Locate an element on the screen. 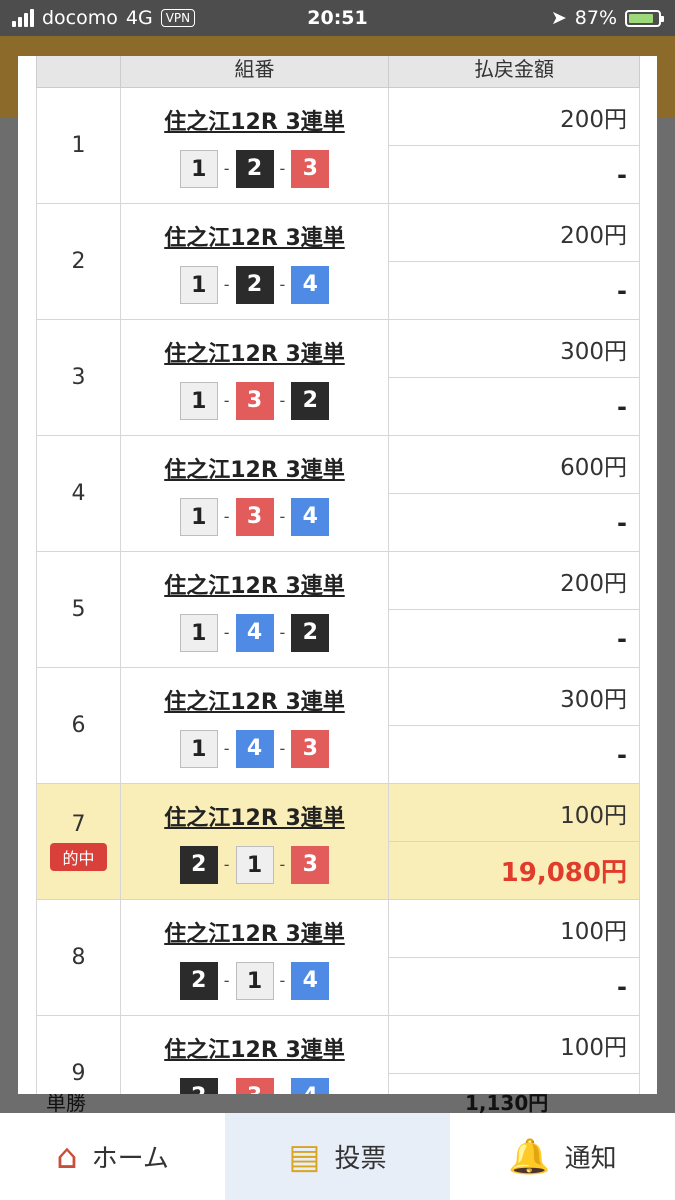 The height and width of the screenshot is (1200, 675). payout-amount is located at coordinates (514, 1083).